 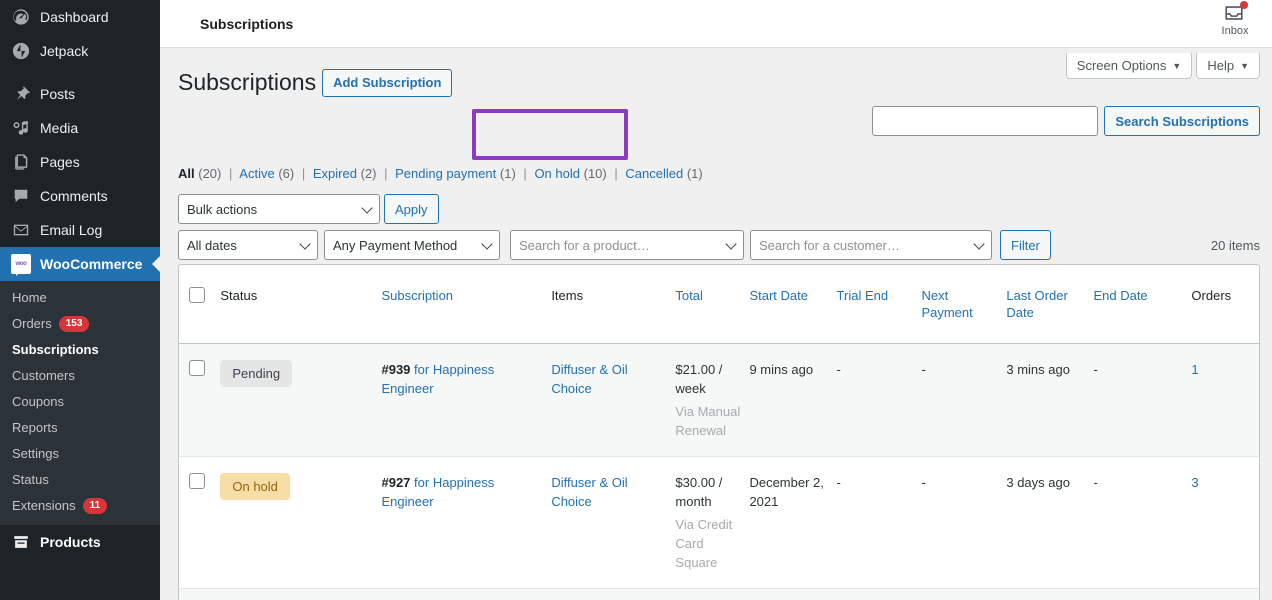 What do you see at coordinates (301, 594) in the screenshot?
I see `cell-status: On hold` at bounding box center [301, 594].